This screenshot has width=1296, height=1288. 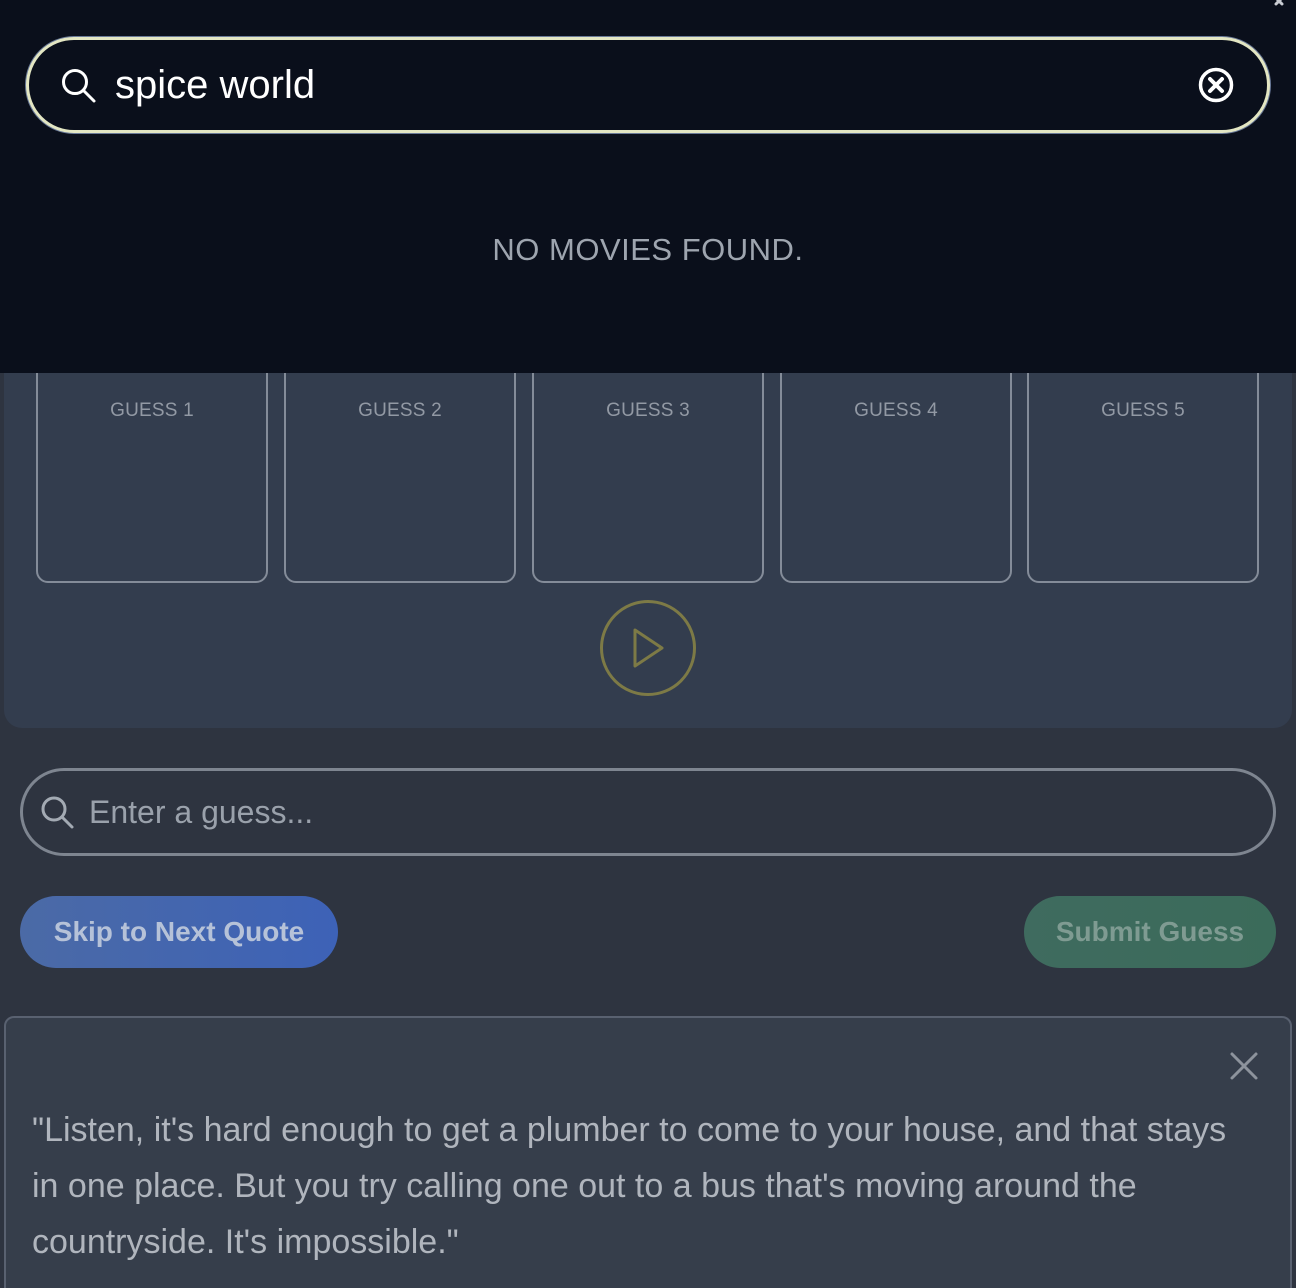 What do you see at coordinates (400, 466) in the screenshot?
I see `guess-slot-2: GUESS 2` at bounding box center [400, 466].